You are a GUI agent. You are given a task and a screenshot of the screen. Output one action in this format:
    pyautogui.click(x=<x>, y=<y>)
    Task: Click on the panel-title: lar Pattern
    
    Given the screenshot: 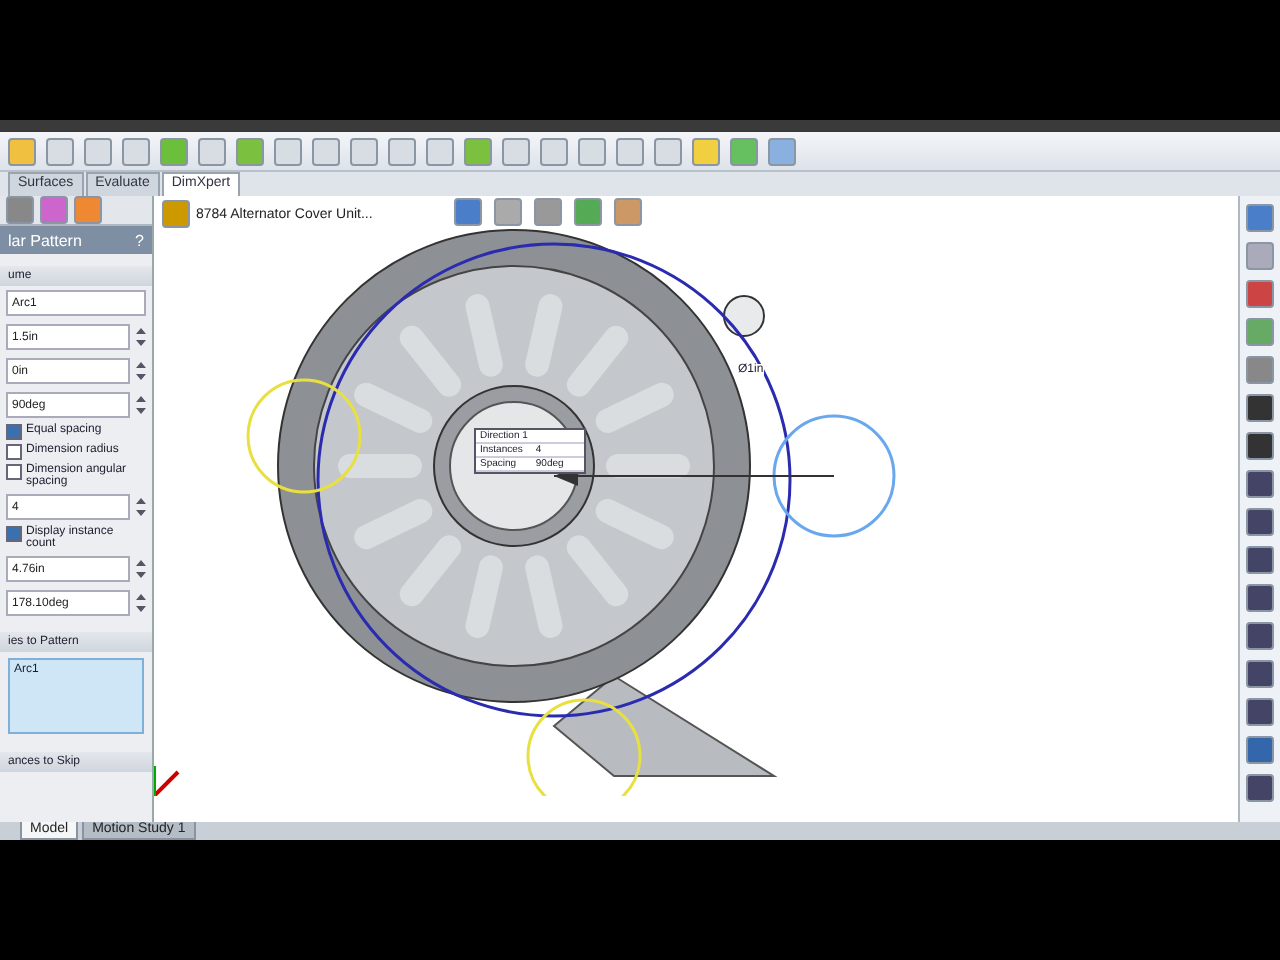 What is the action you would take?
    pyautogui.click(x=45, y=240)
    